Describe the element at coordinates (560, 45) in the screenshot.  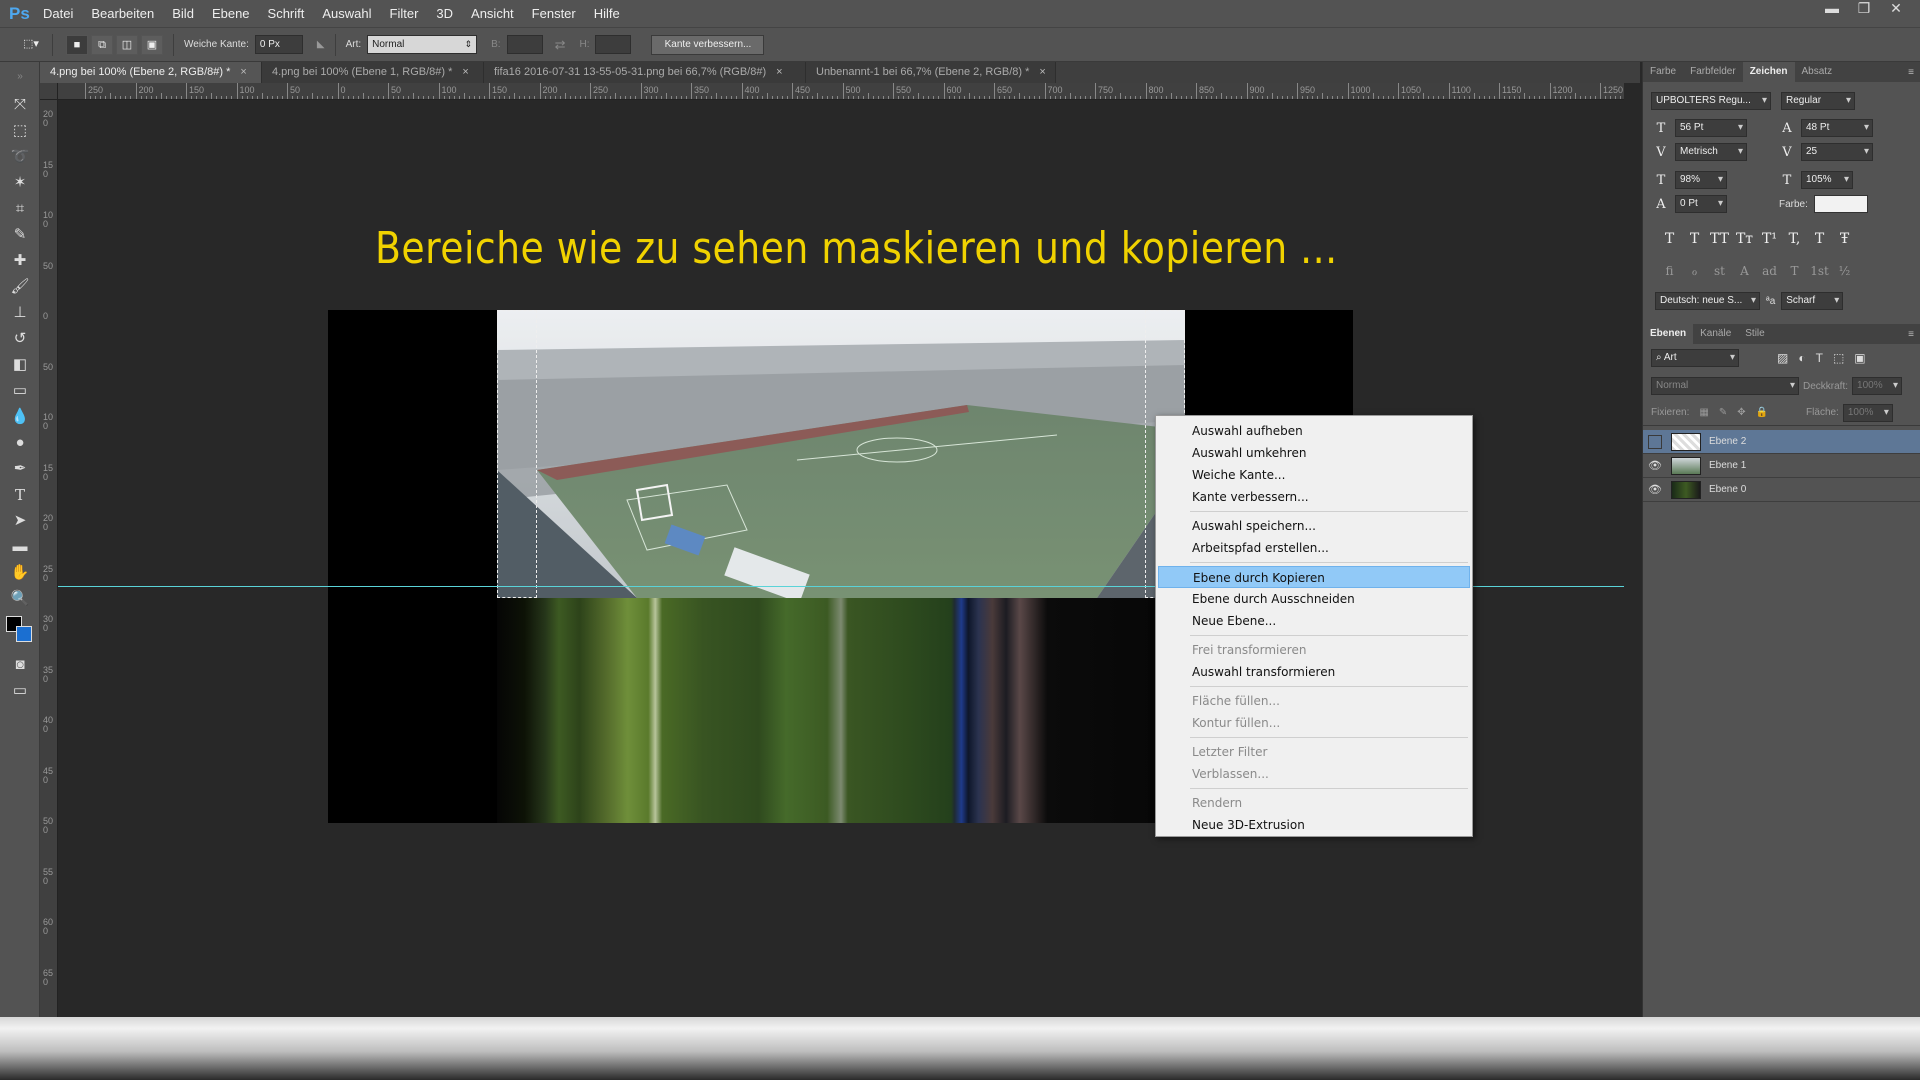
I see `swap-icon: ⇄` at that location.